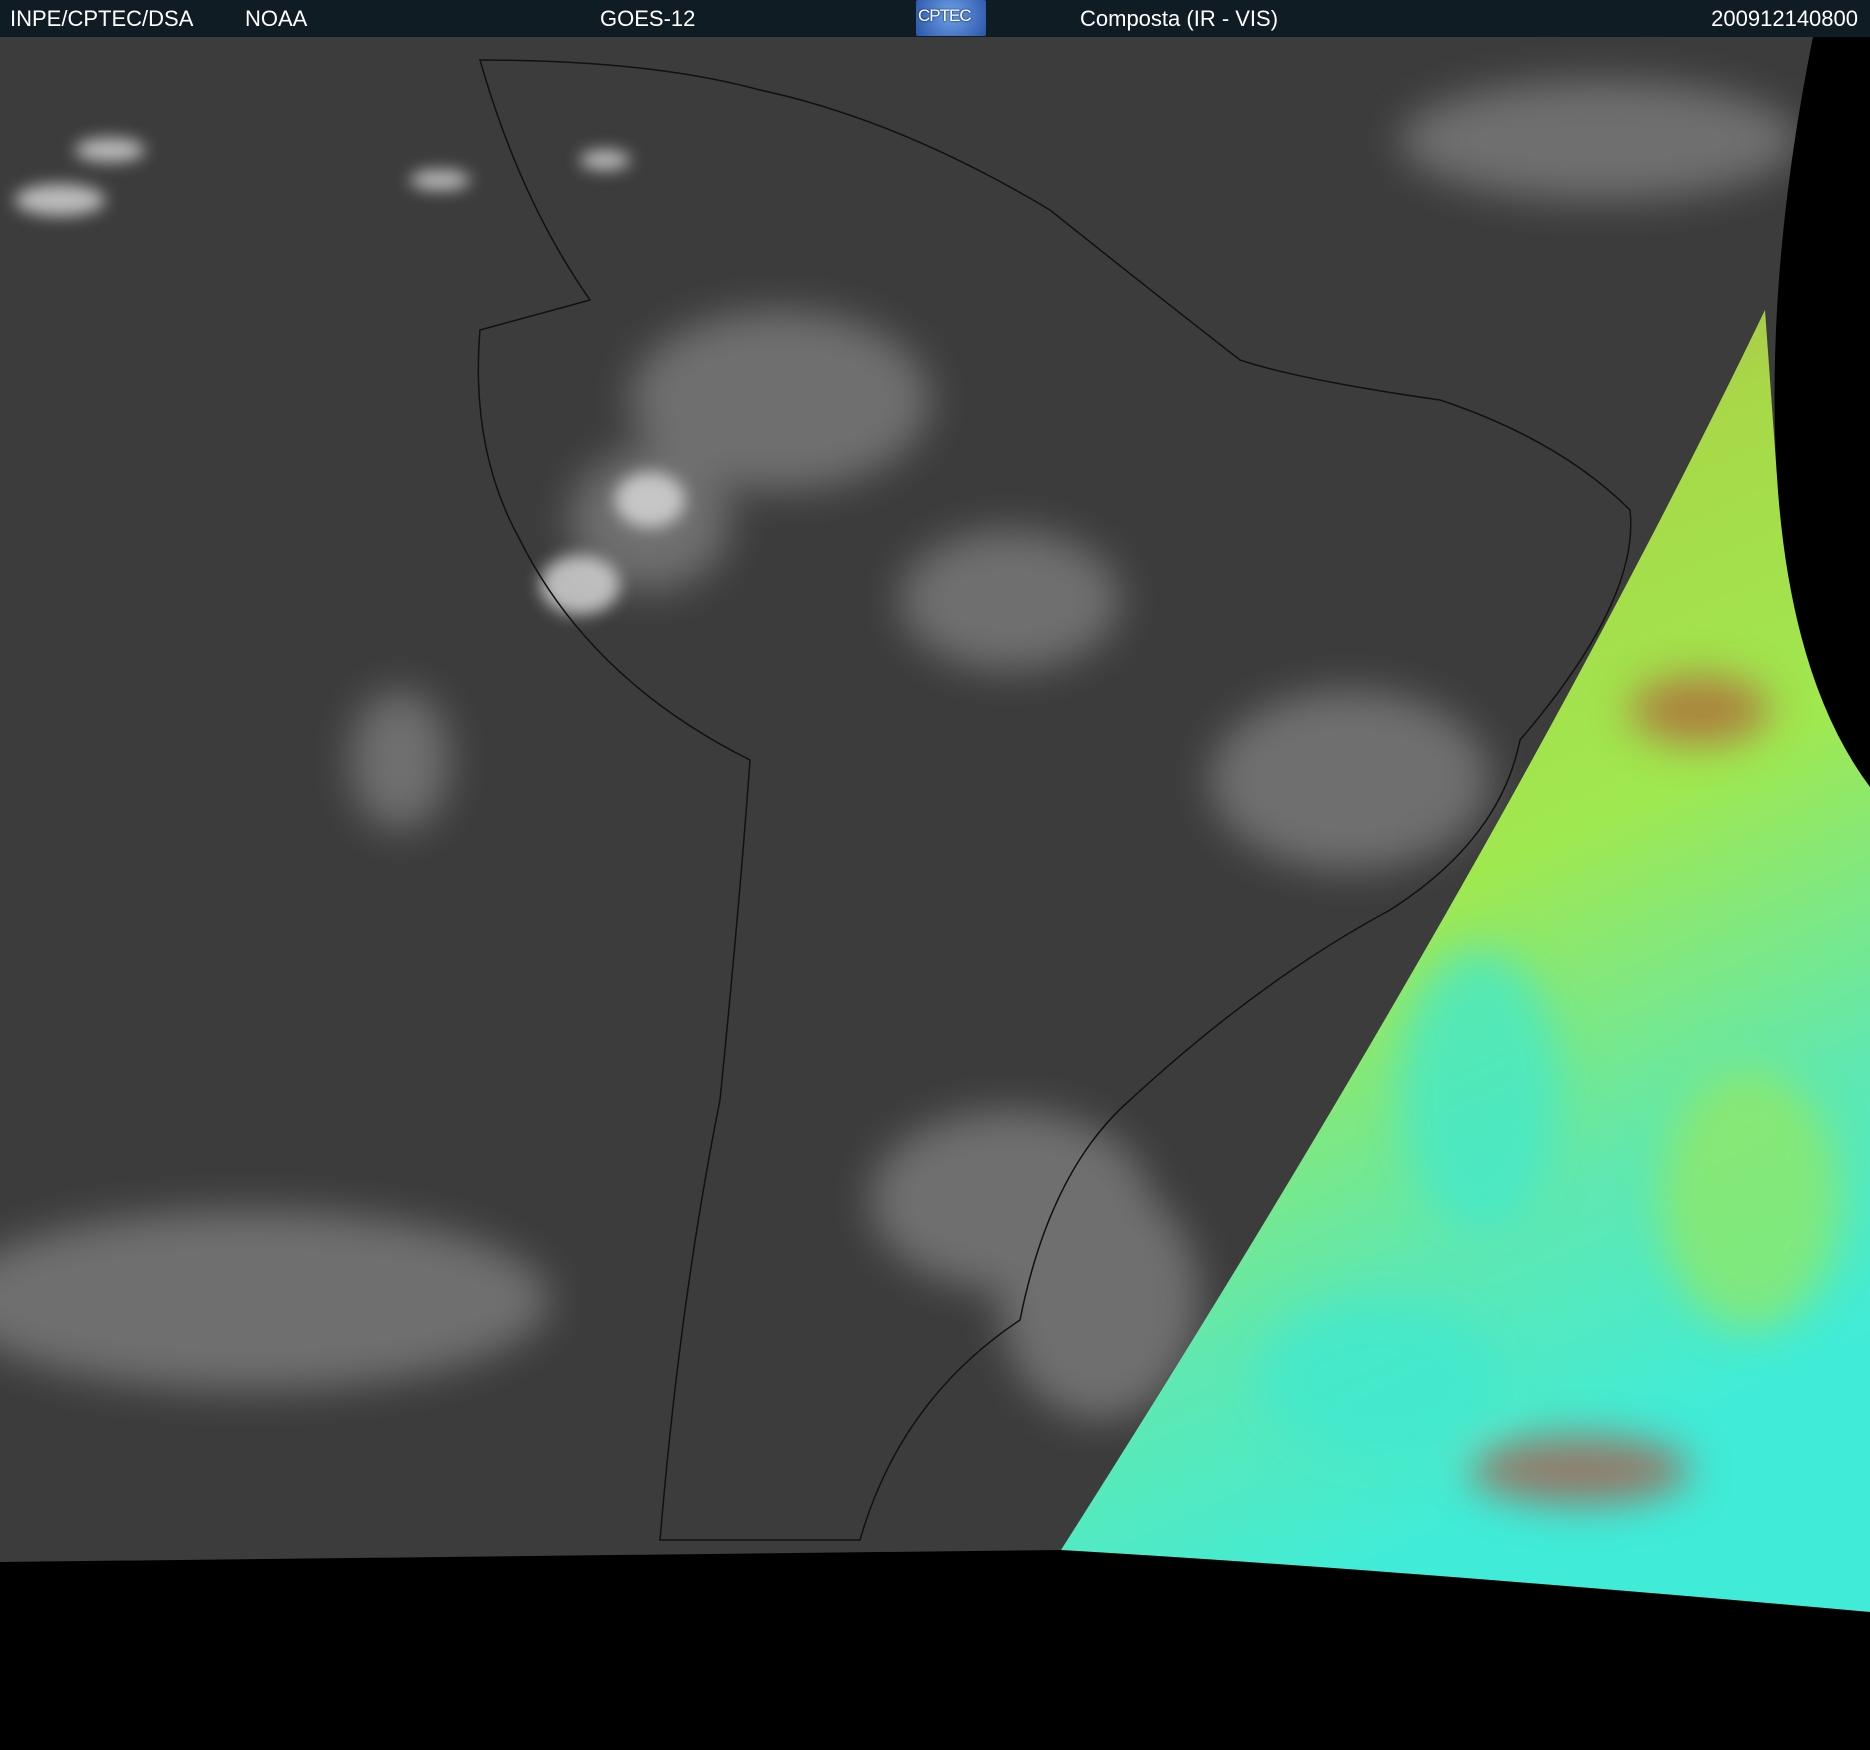  Describe the element at coordinates (1784, 18) in the screenshot. I see `timestamp-label: 200912140800` at that location.